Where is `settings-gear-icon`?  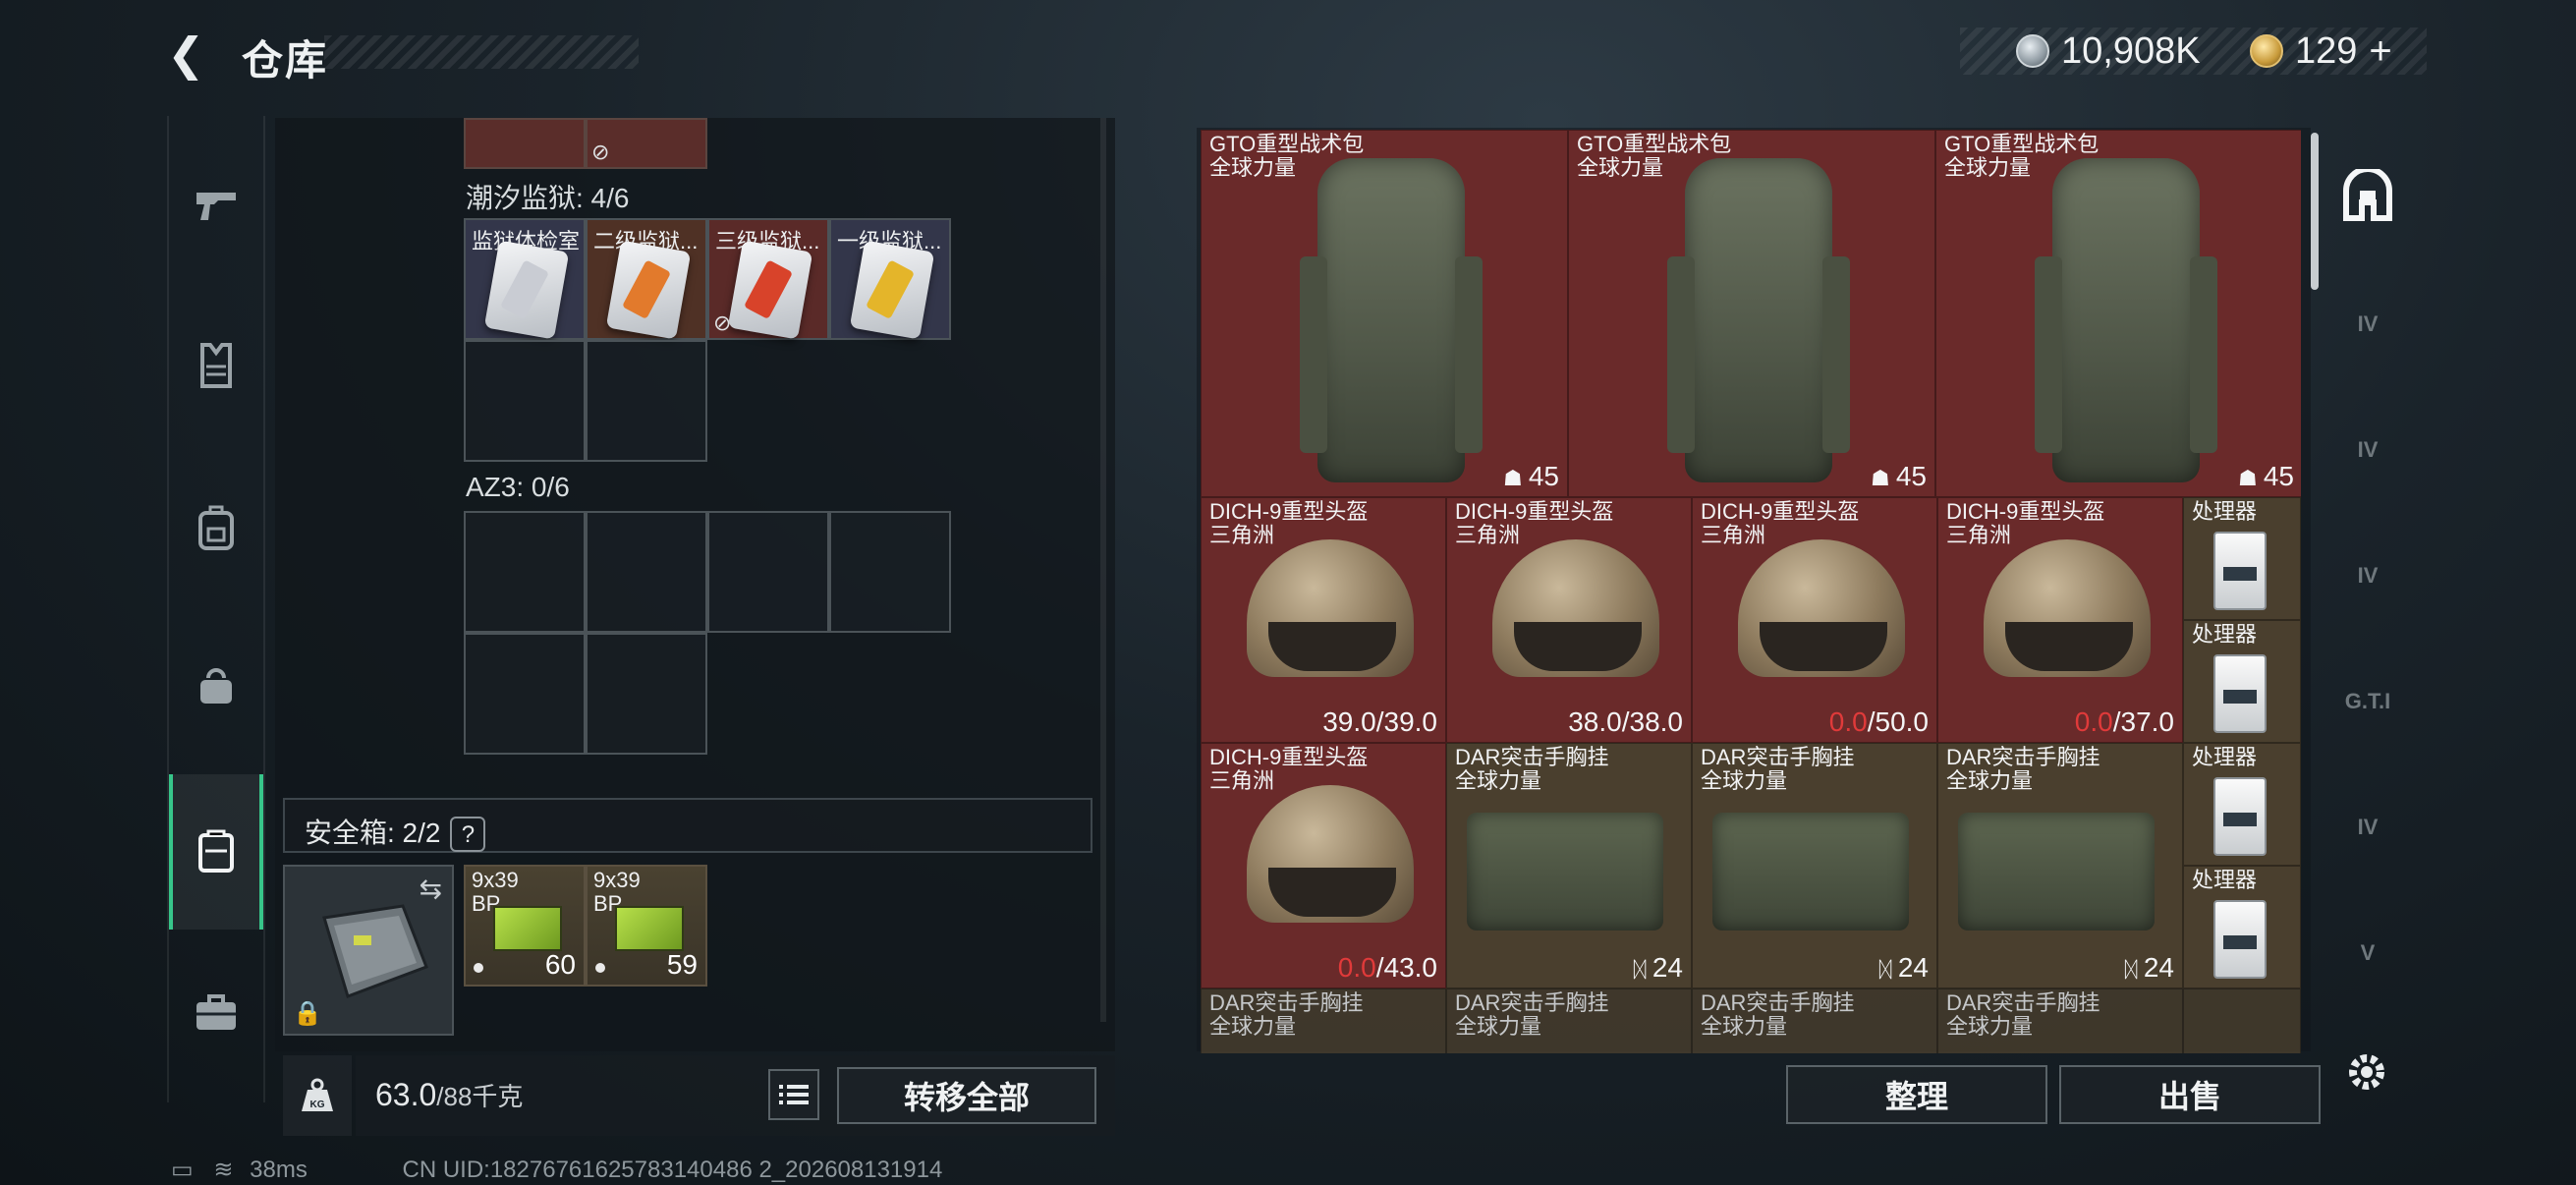 settings-gear-icon is located at coordinates (2366, 1072).